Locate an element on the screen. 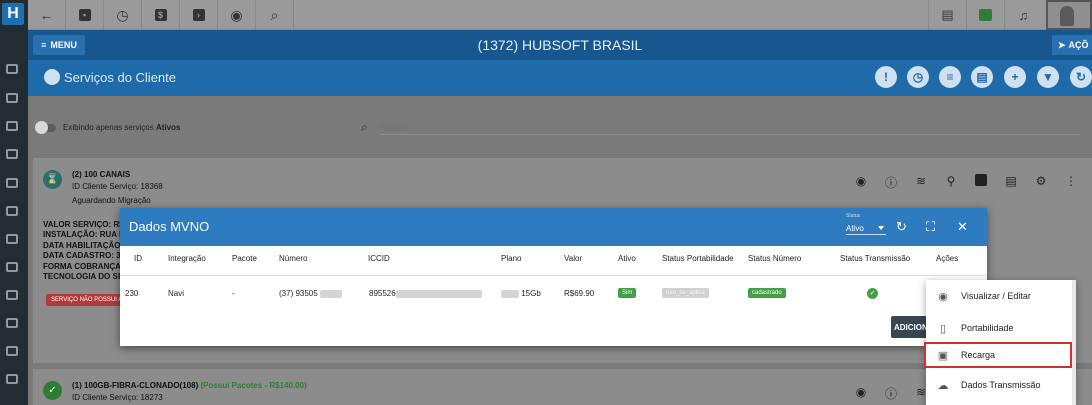  back-button: ← is located at coordinates (47, 15).